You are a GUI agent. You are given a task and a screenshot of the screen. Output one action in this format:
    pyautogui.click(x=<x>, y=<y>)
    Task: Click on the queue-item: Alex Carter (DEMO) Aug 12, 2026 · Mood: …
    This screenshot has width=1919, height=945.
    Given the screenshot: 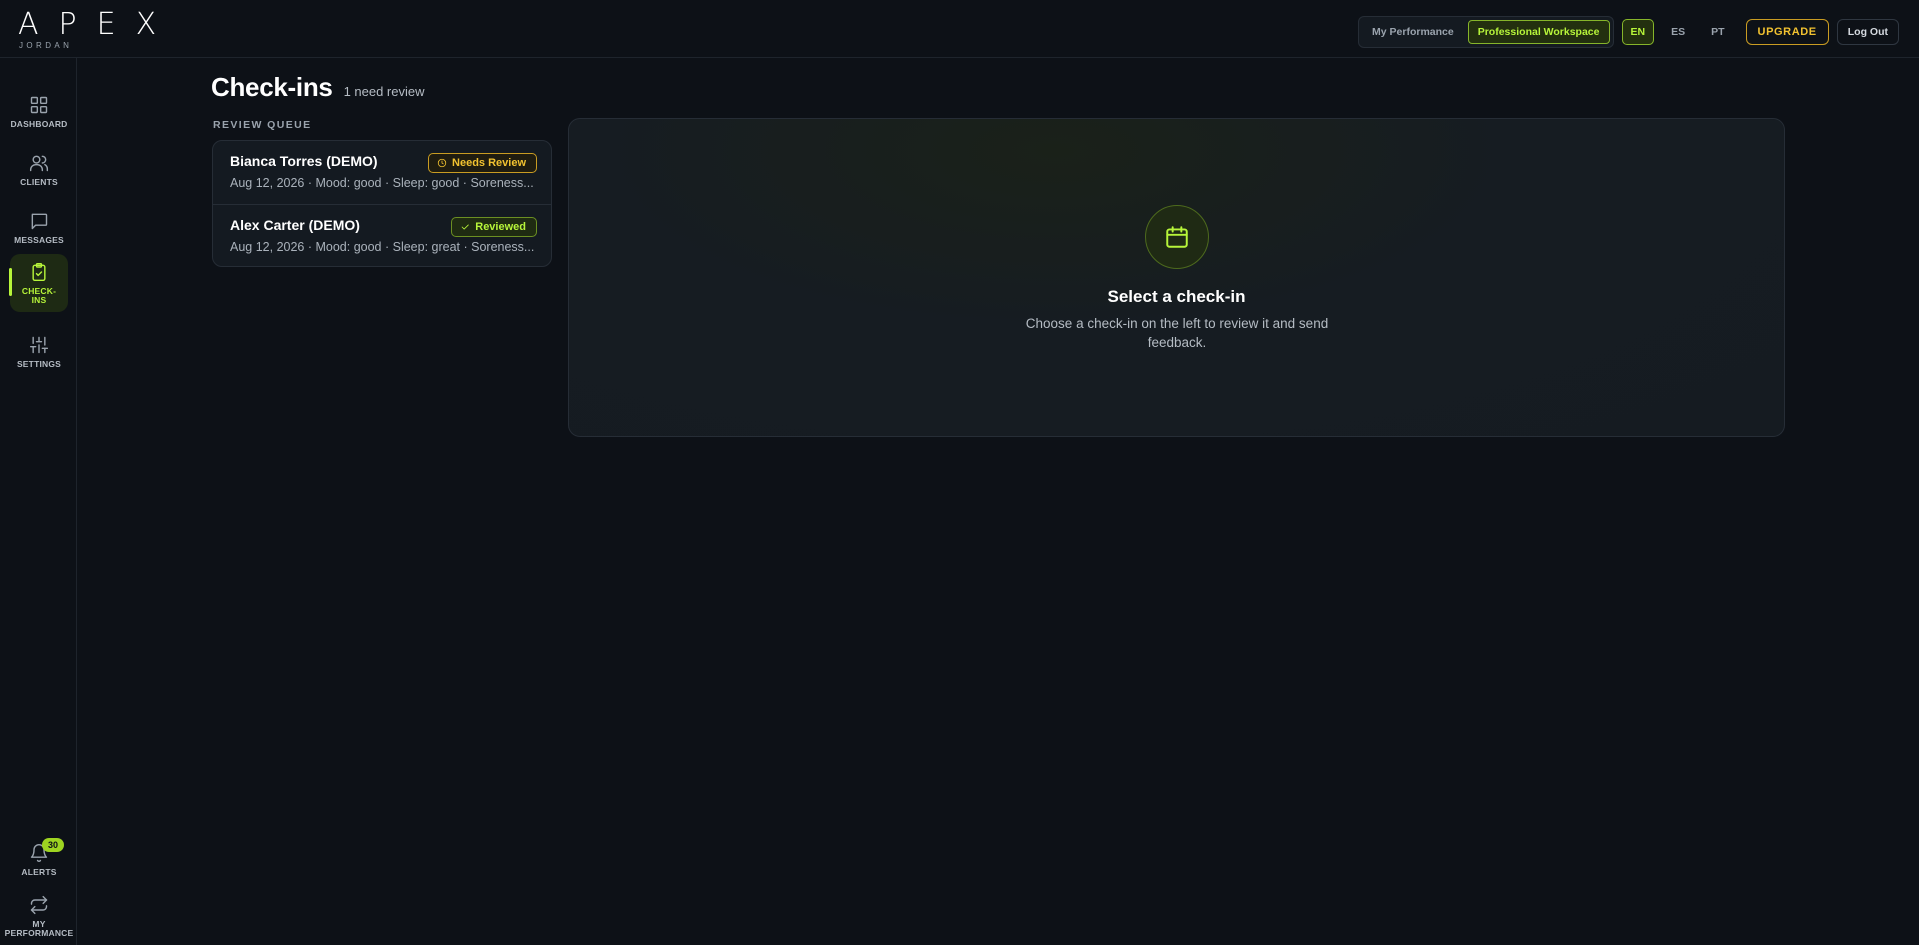 What is the action you would take?
    pyautogui.click(x=382, y=235)
    